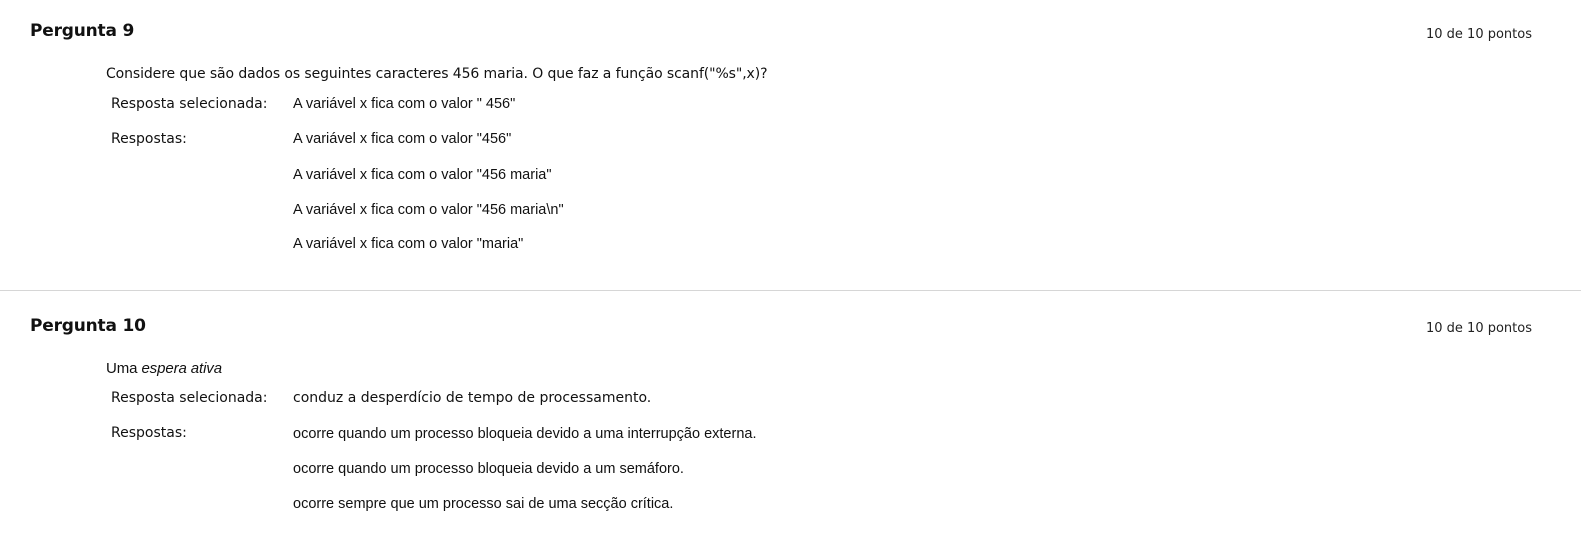 Image resolution: width=1581 pixels, height=538 pixels. I want to click on selected-answer: A variável x fica com o valor " 456", so click(404, 104).